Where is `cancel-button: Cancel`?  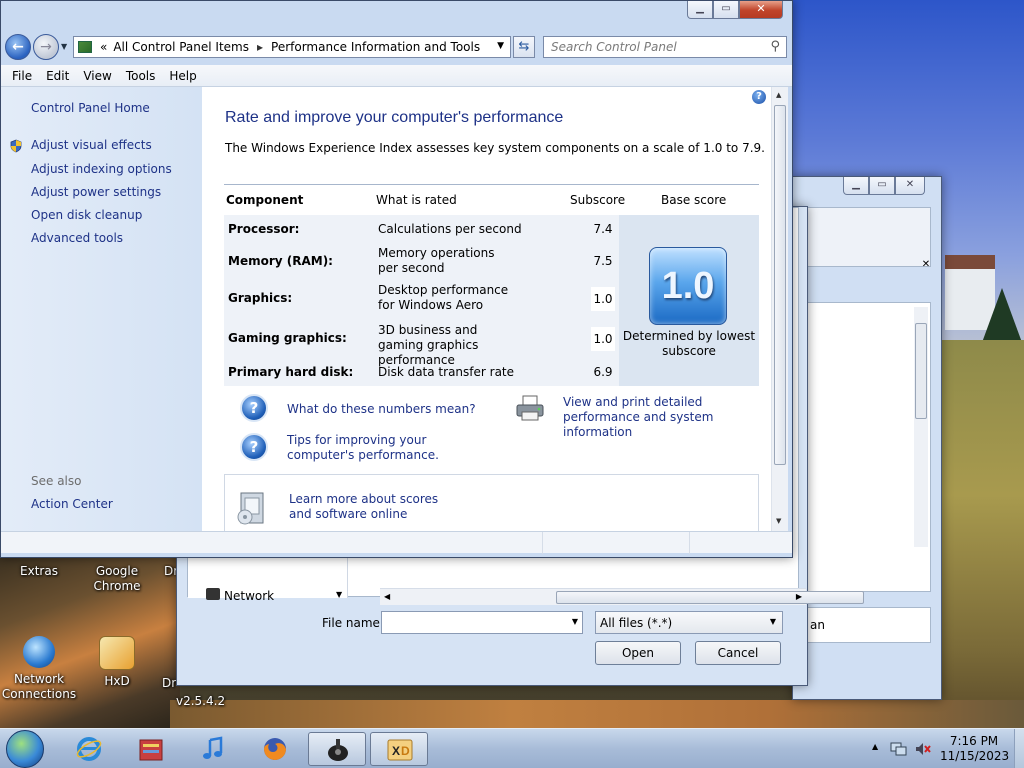
cancel-button: Cancel is located at coordinates (738, 653).